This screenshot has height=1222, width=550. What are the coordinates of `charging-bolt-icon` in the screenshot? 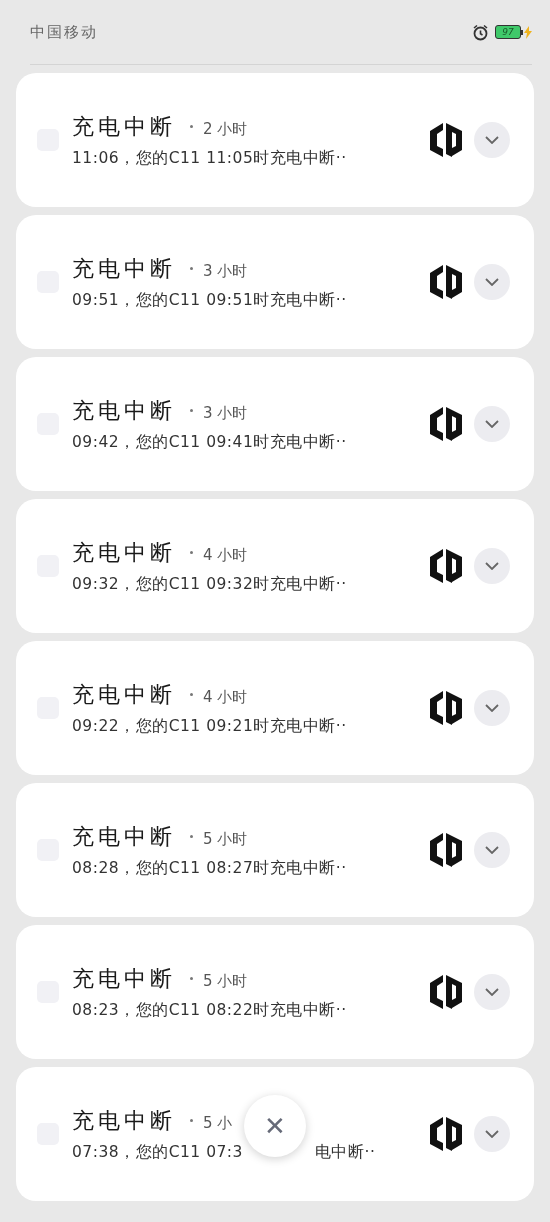 It's located at (528, 32).